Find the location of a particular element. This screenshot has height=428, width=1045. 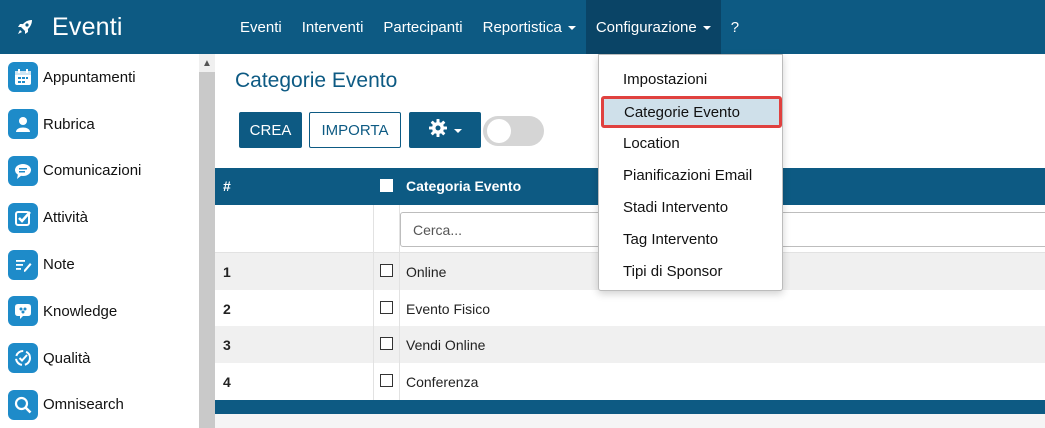

toggle-switch is located at coordinates (513, 131).